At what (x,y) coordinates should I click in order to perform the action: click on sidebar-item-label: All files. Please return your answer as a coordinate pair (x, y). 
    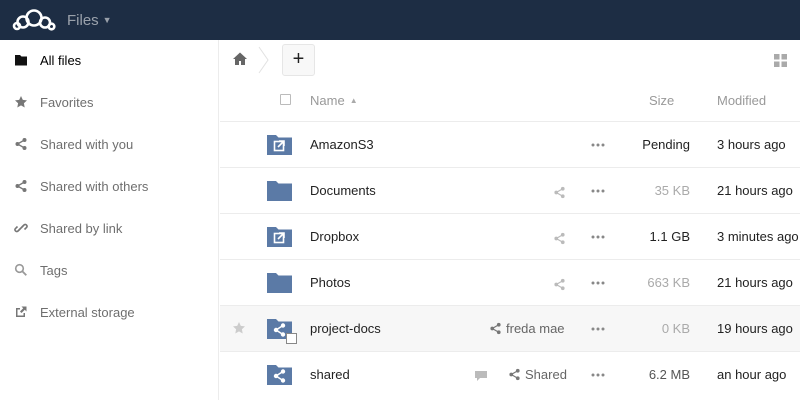
    Looking at the image, I should click on (61, 60).